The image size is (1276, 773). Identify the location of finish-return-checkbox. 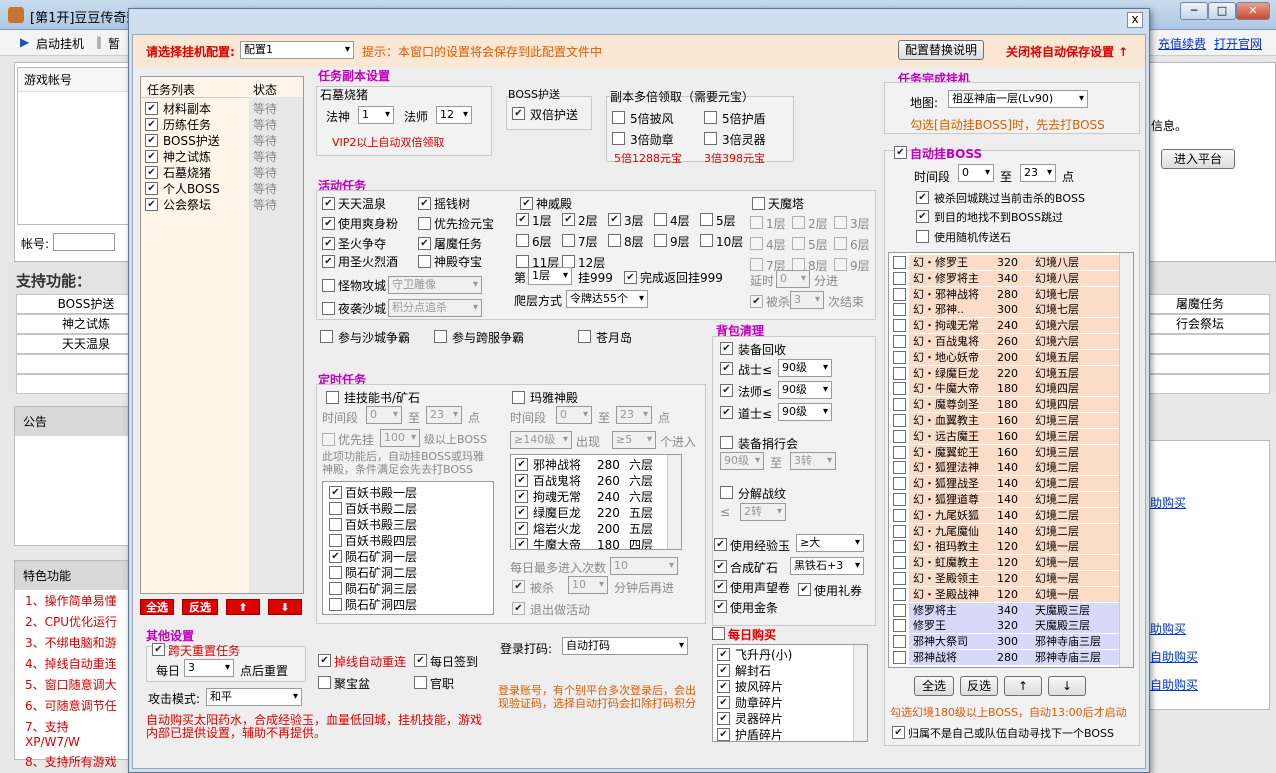
(630, 277).